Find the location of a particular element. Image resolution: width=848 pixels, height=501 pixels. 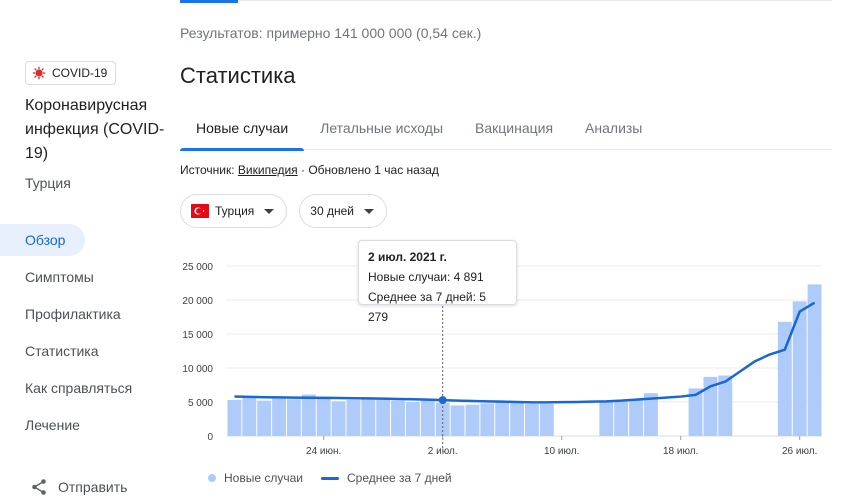

x-tick-label: 18 июл. is located at coordinates (680, 451).